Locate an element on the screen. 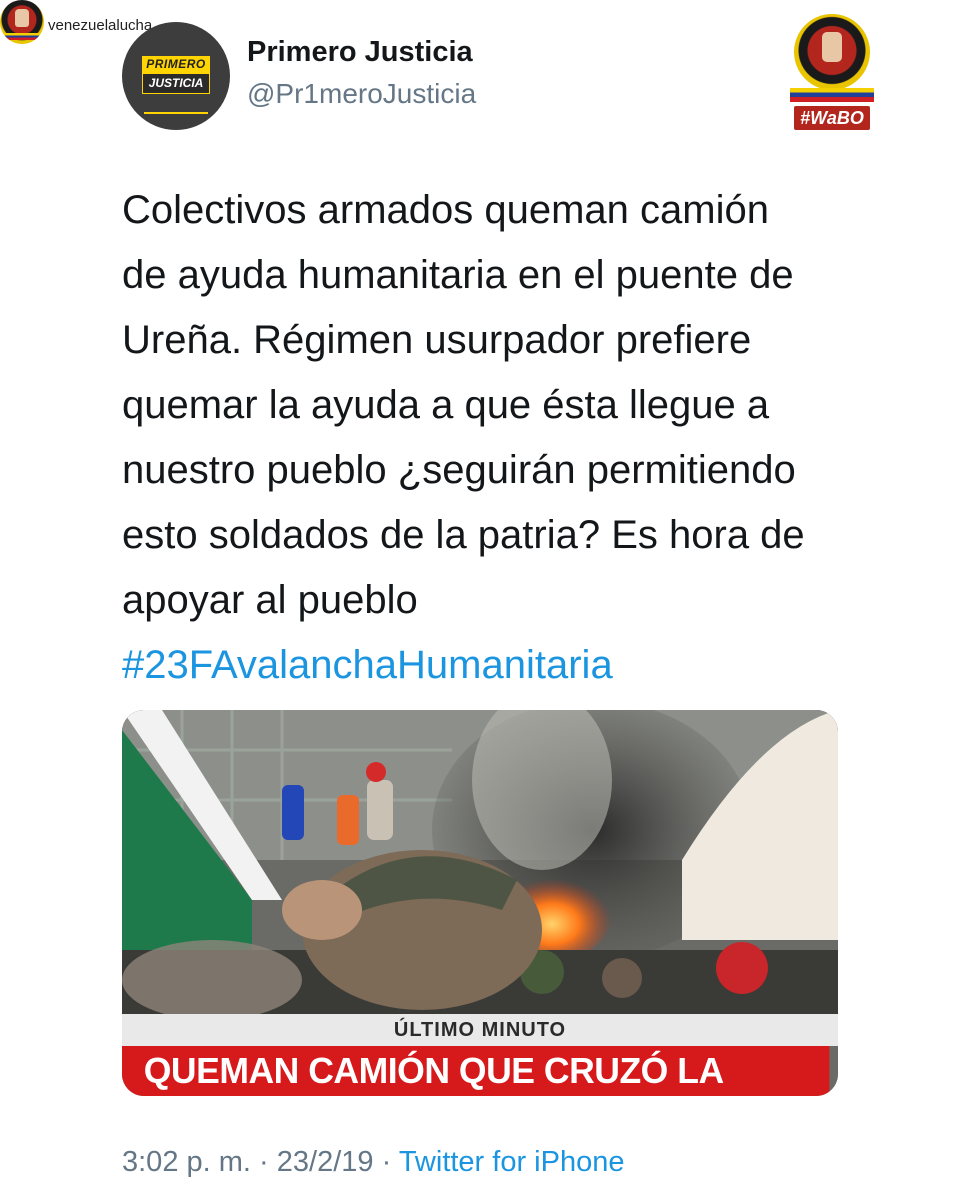 The width and height of the screenshot is (960, 1200). repost-header: venezuelalucha is located at coordinates (76, 23).